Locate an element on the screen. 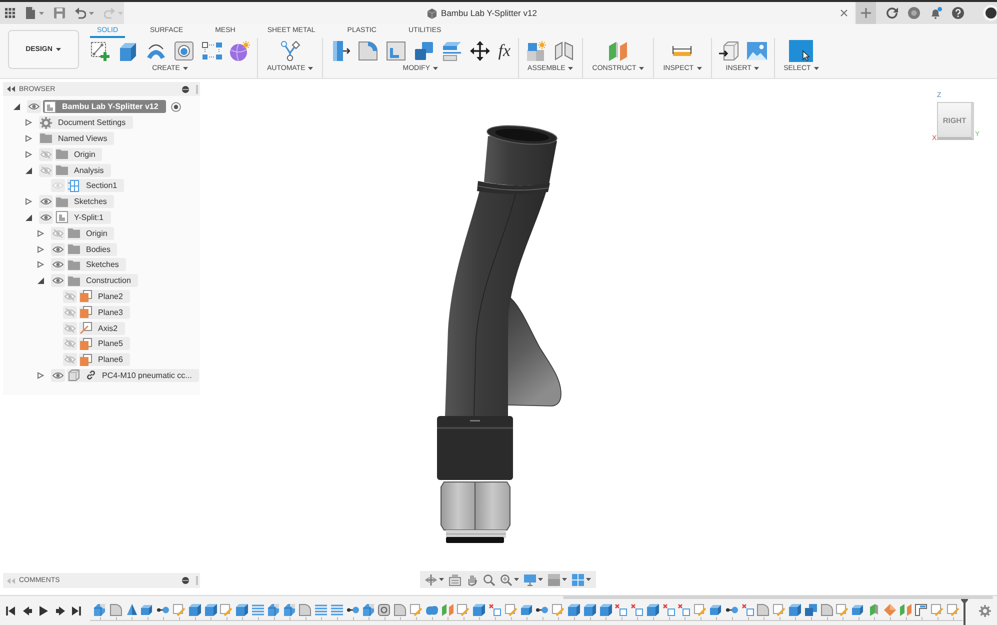  radio-icon is located at coordinates (176, 107).